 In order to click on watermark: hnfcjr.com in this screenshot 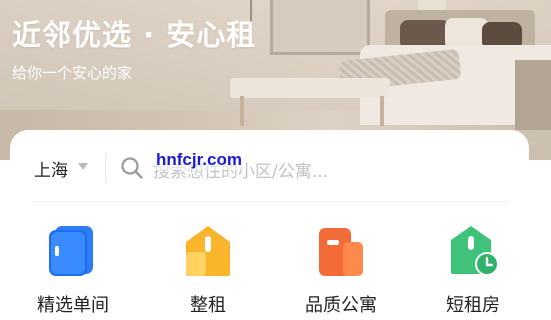, I will do `click(199, 160)`.